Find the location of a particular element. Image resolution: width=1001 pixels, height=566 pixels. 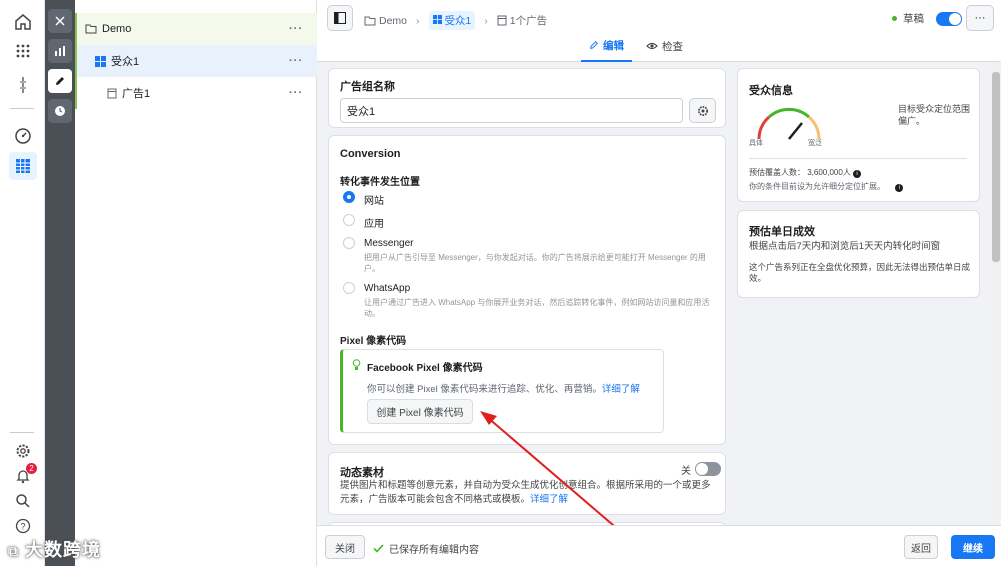

breadcrumb: Demo › 受众1 › 1个广告 is located at coordinates (455, 20).